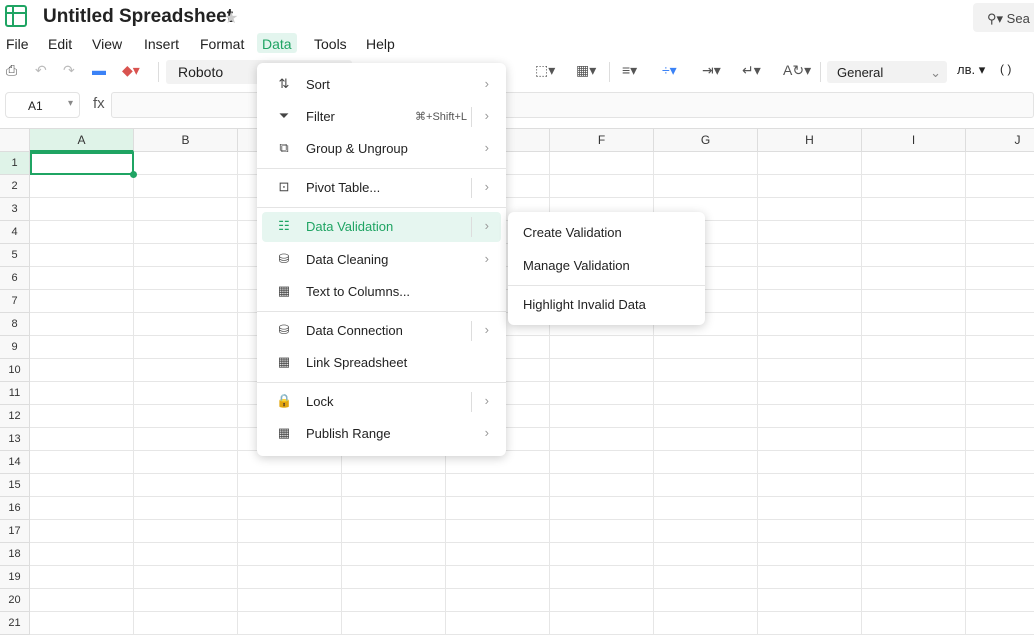  I want to click on cell-I13, so click(914, 439).